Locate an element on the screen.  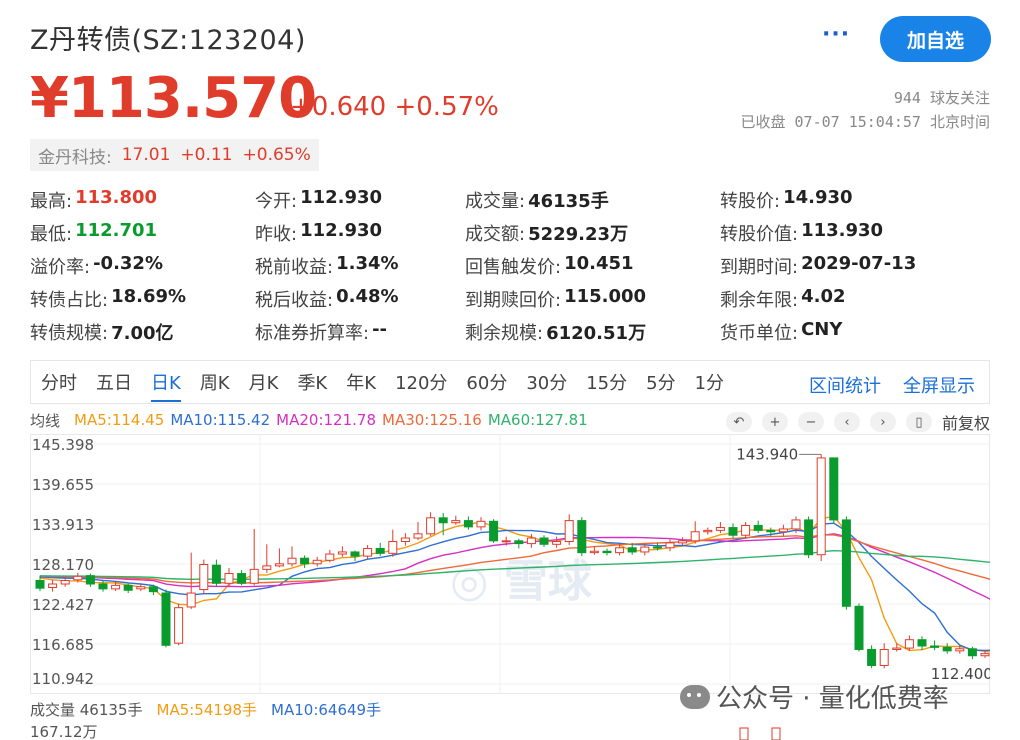
current-price: ¥113.570 is located at coordinates (173, 98).